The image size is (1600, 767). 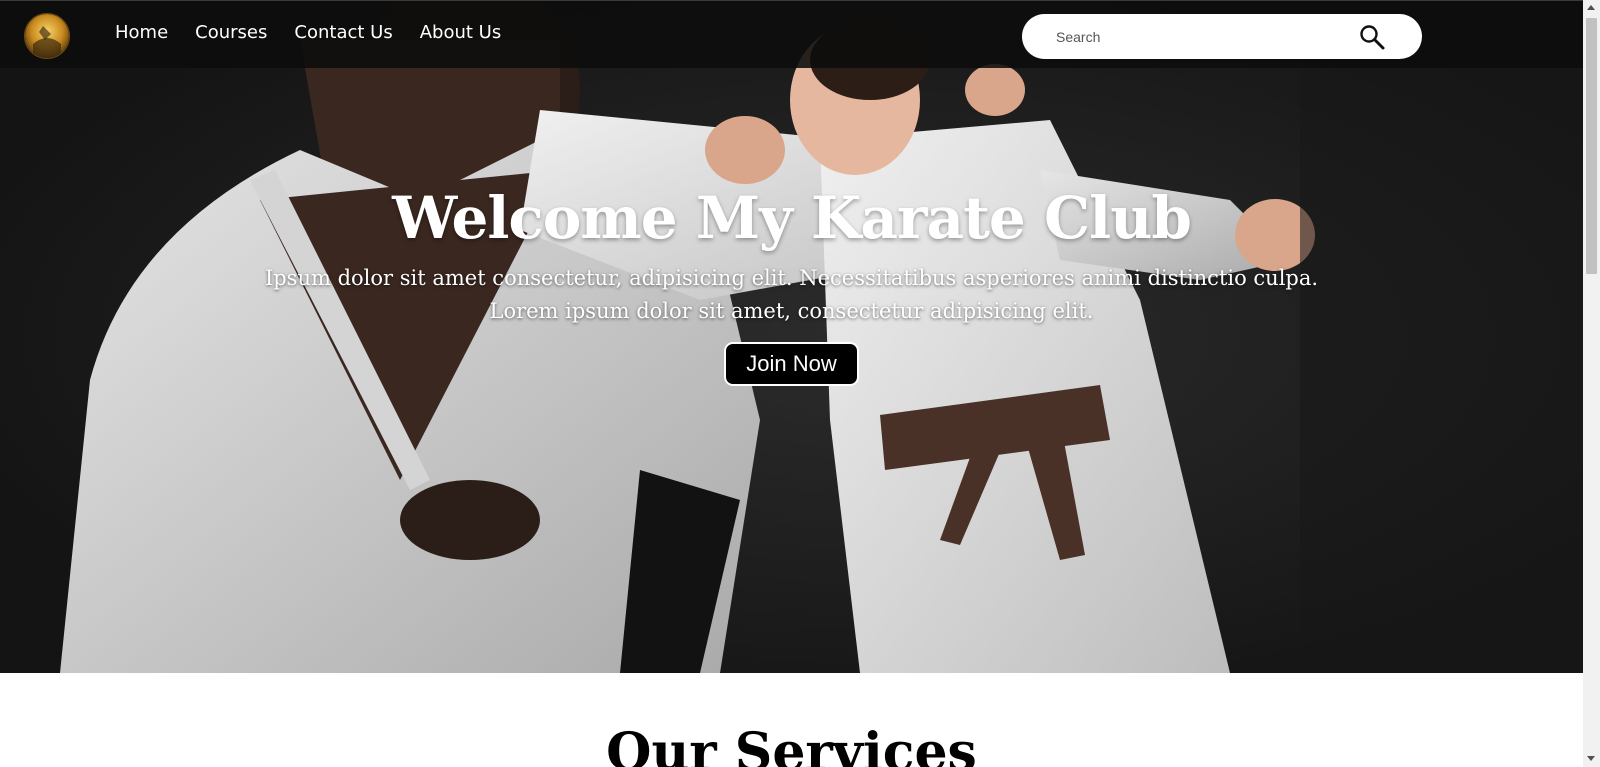 I want to click on nav-link-courses: Courses, so click(x=231, y=33).